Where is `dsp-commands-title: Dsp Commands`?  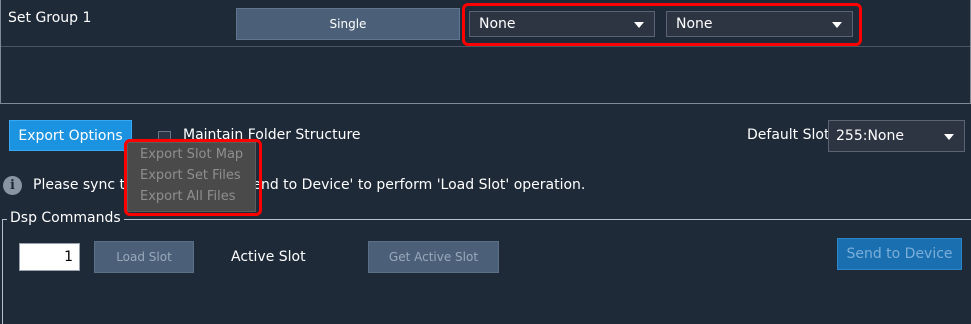
dsp-commands-title: Dsp Commands is located at coordinates (65, 218).